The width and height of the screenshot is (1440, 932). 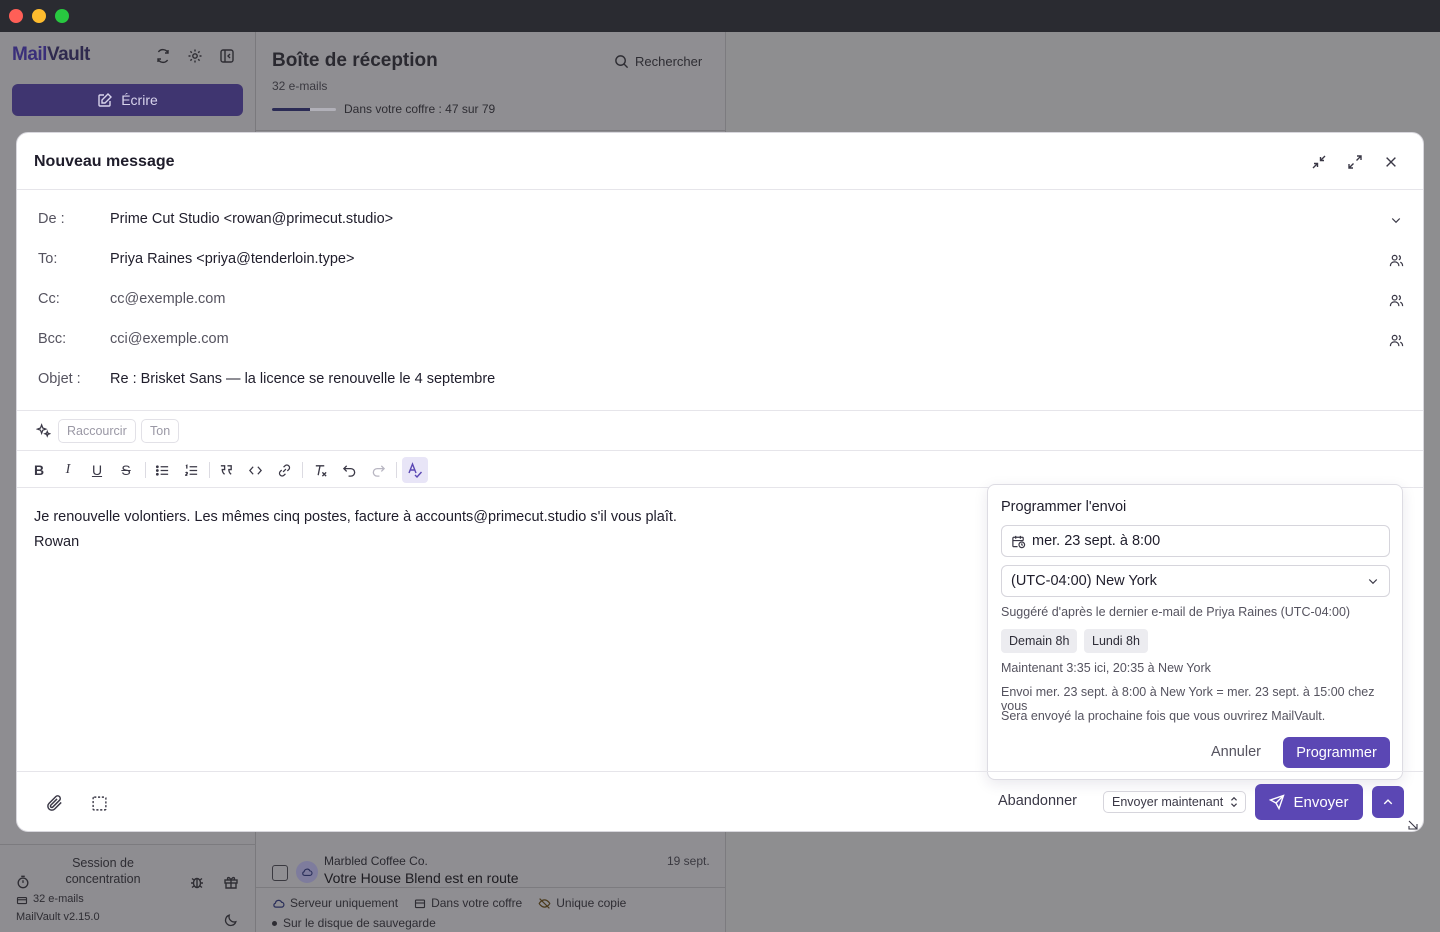 I want to click on select-region-icon, so click(x=99, y=803).